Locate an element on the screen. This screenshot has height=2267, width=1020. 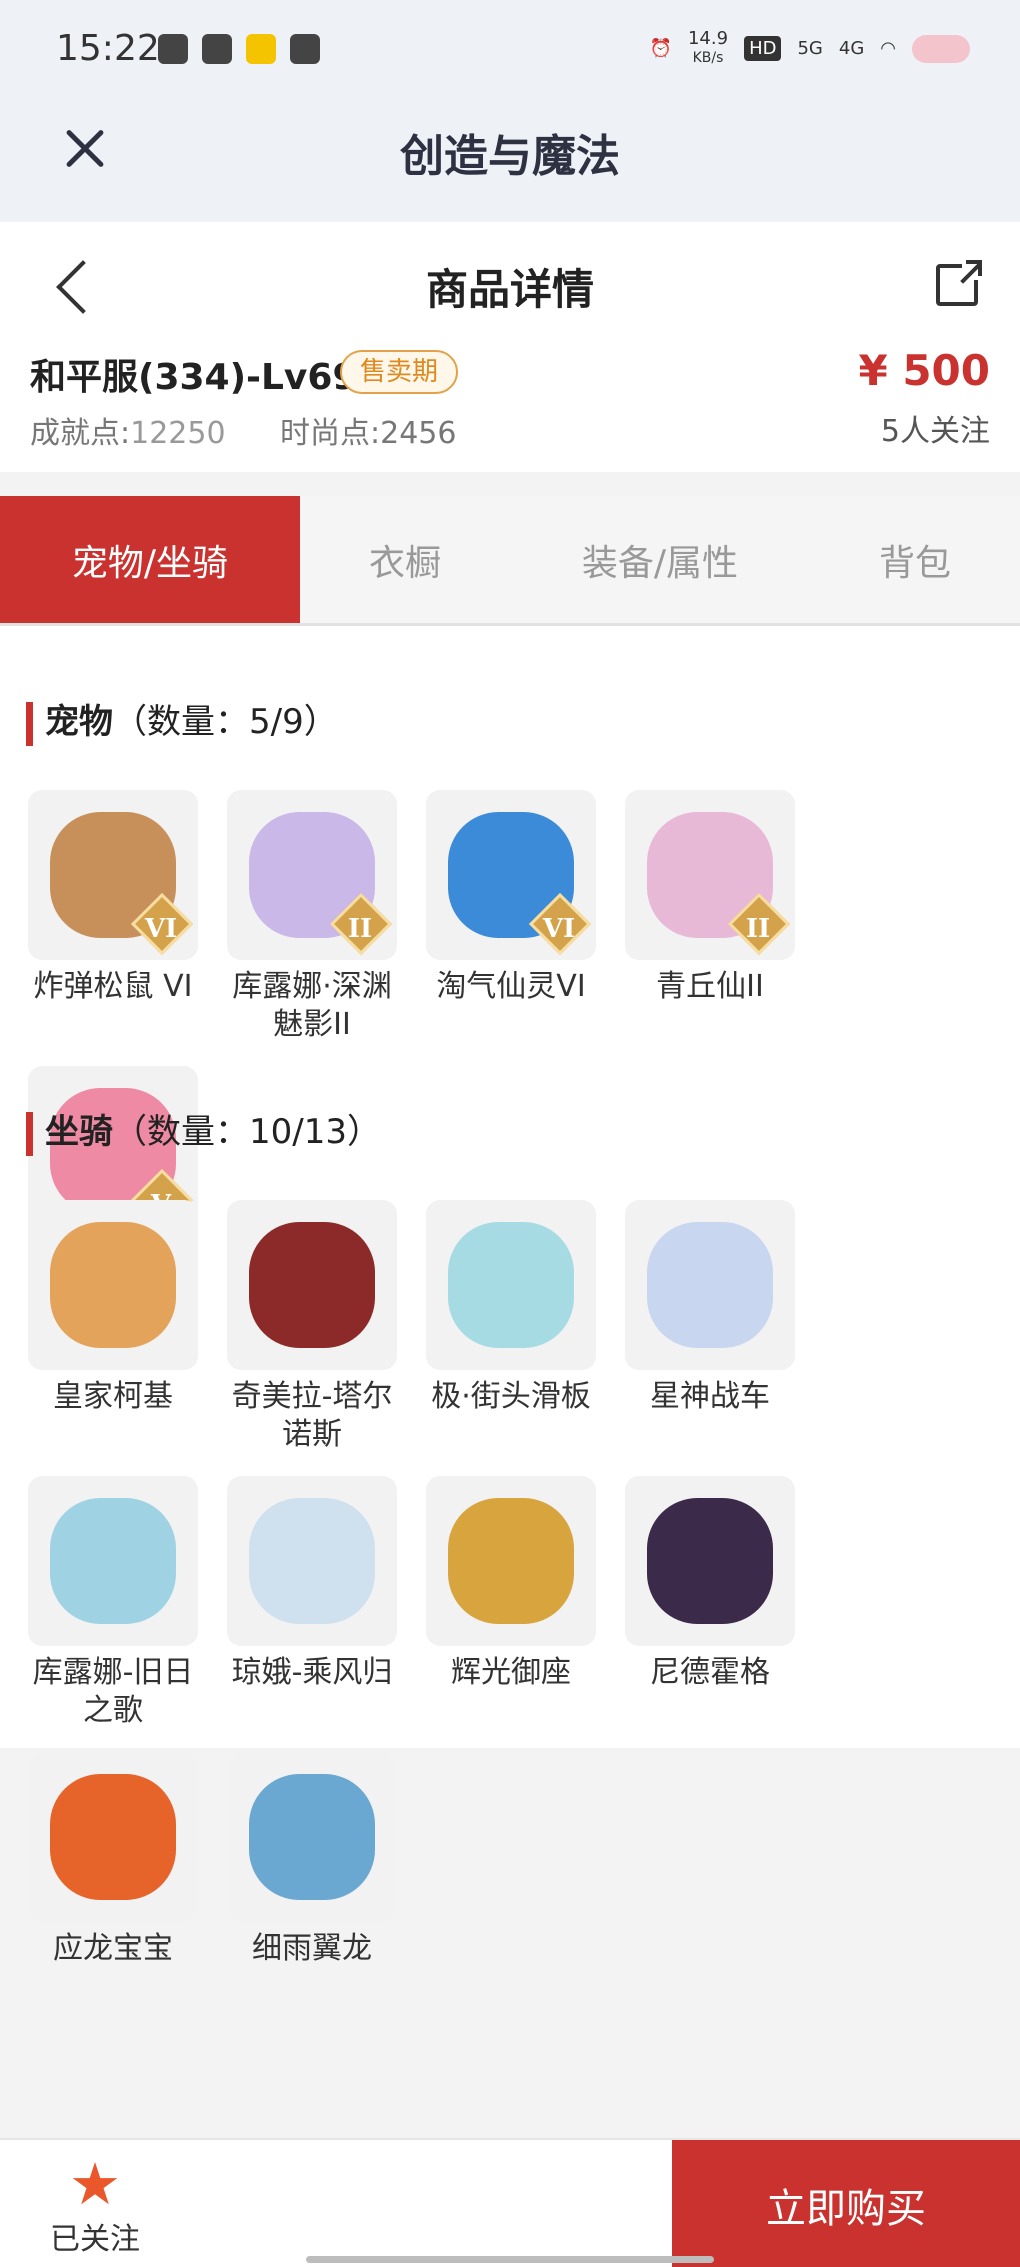
grid-item: 尼德霍格 is located at coordinates (710, 1603).